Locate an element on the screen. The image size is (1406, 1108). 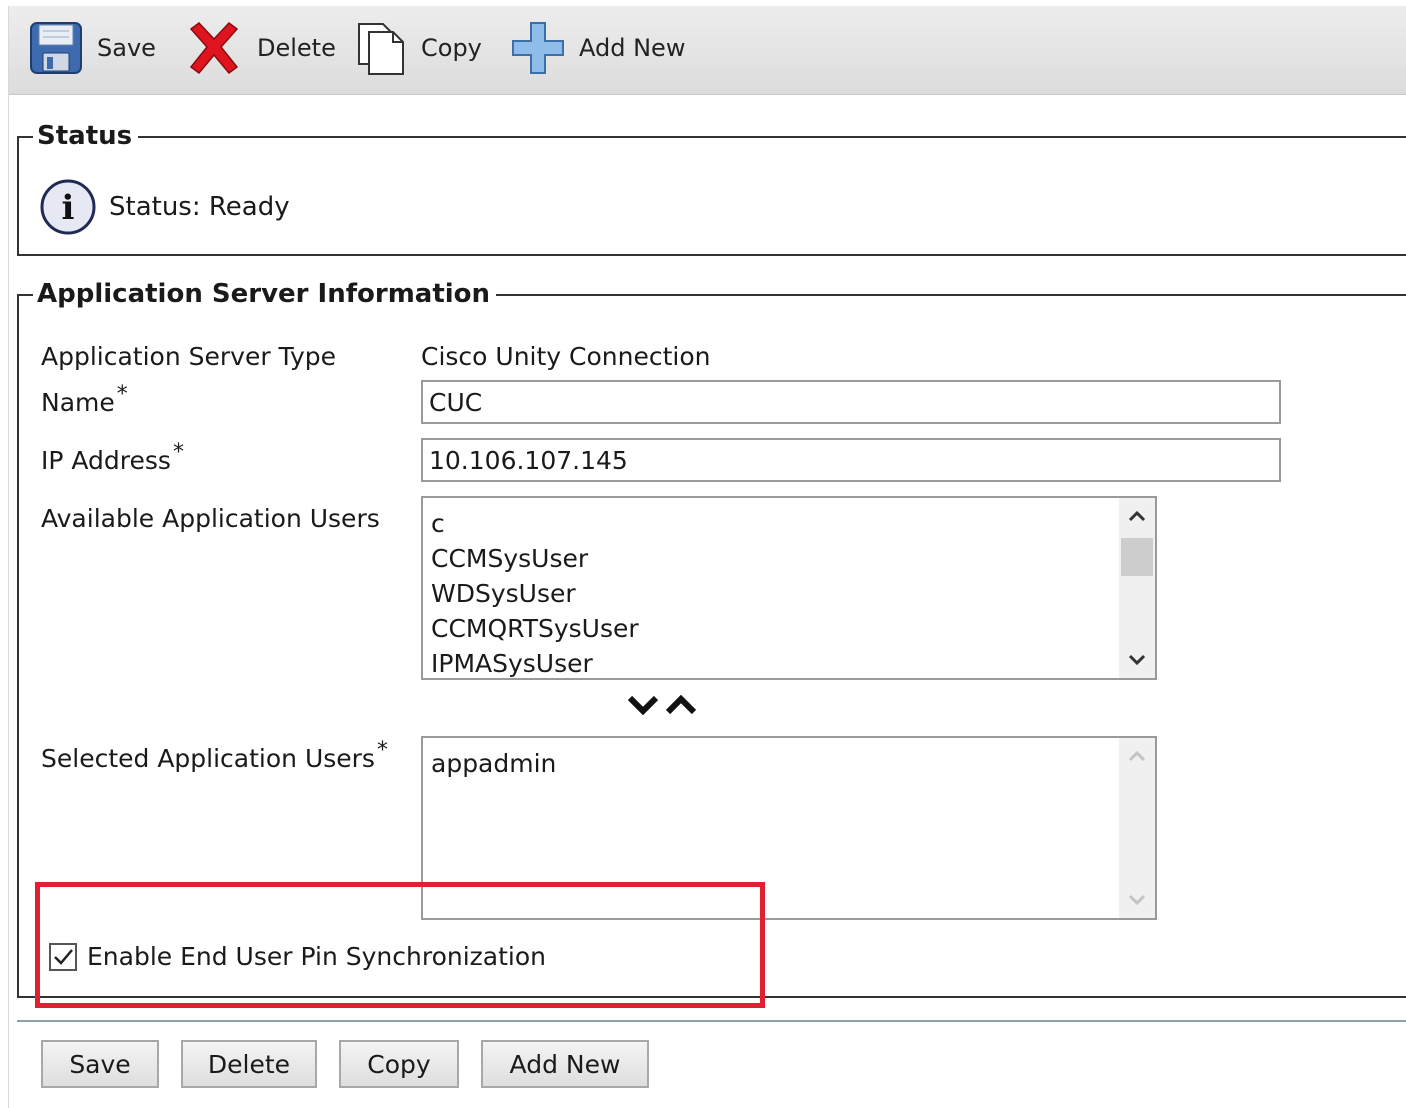
available-users-label: Available Application Users is located at coordinates (210, 518).